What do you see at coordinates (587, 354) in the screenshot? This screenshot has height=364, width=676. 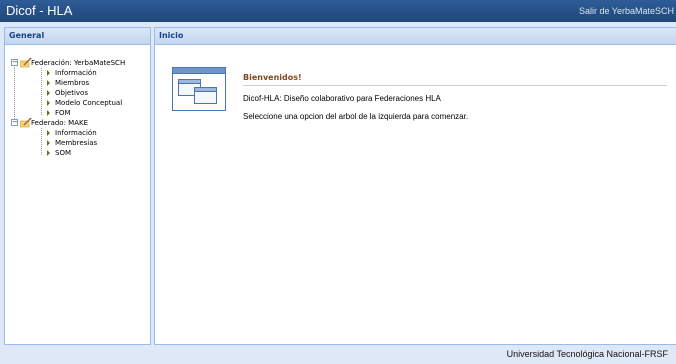 I see `footer-text: Universidad Tecnológica Nacional-FRSF` at bounding box center [587, 354].